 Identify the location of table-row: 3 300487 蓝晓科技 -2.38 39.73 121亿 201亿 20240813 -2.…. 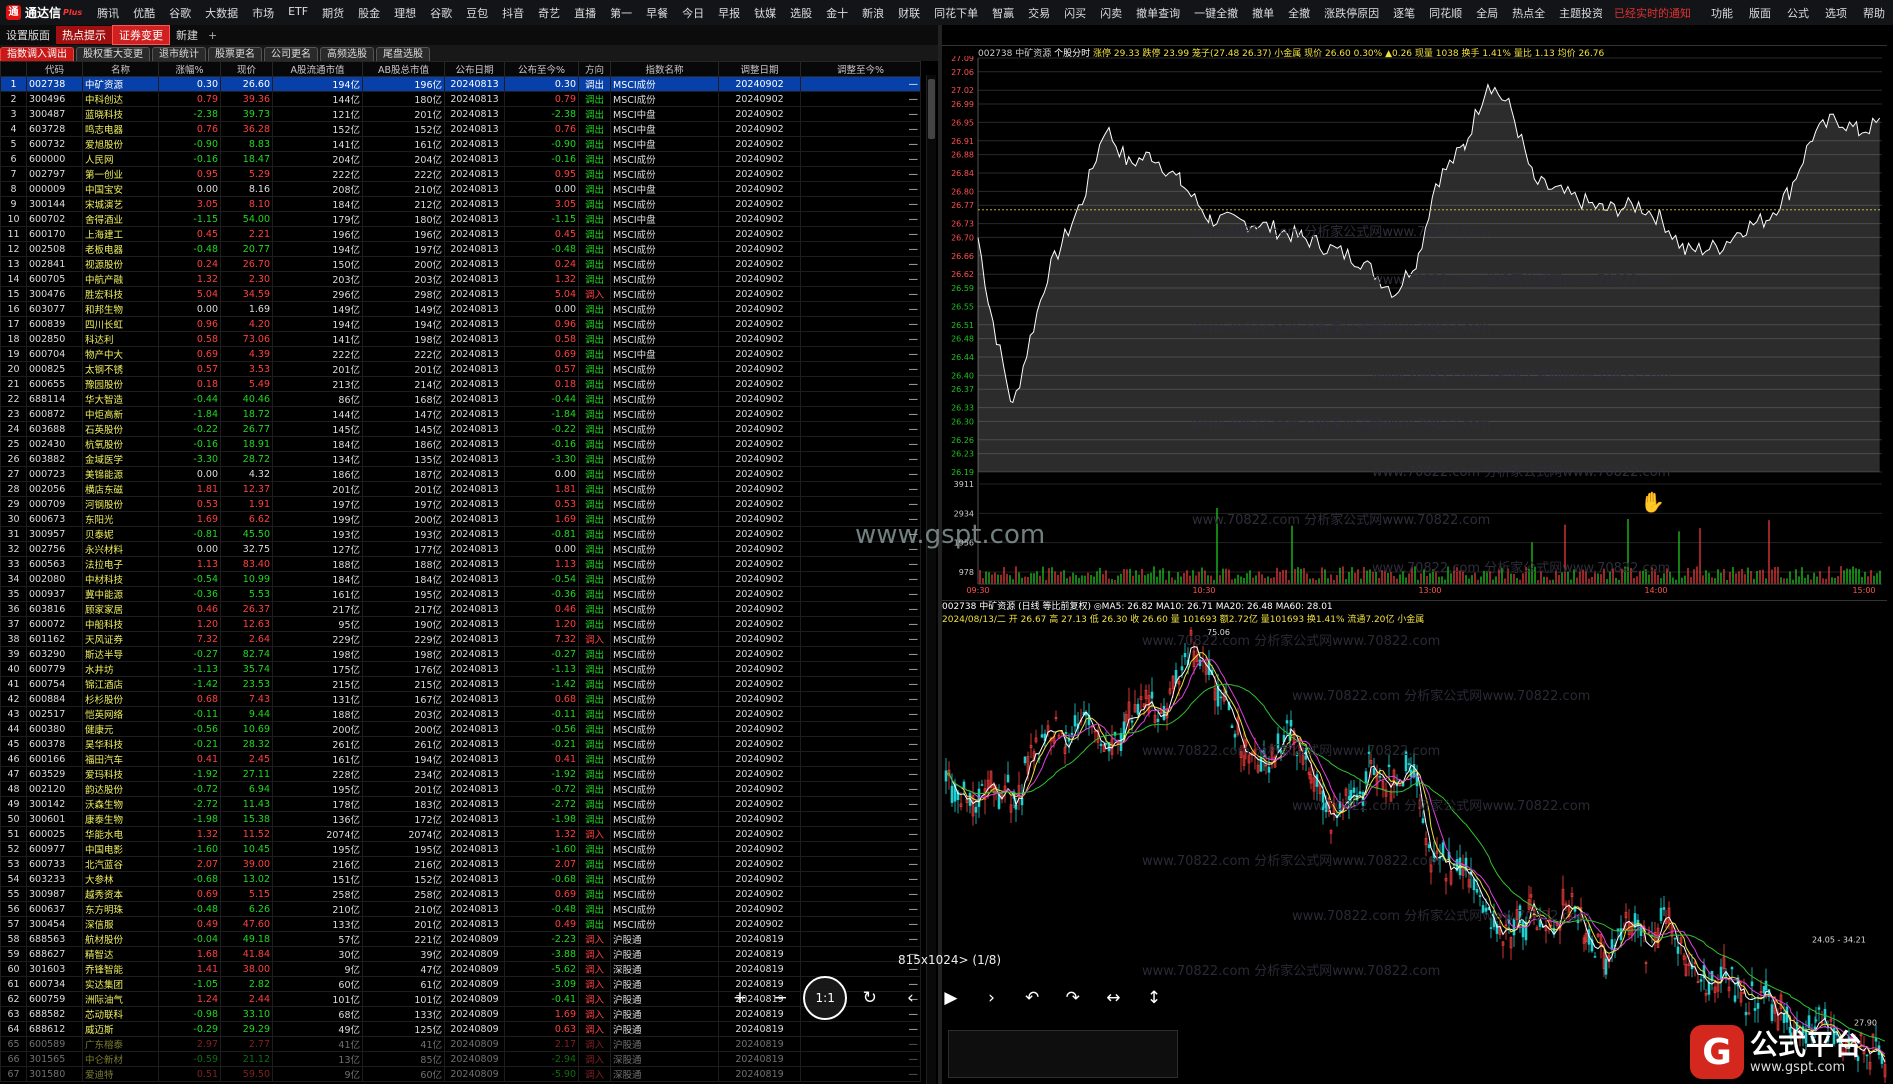
(460, 114).